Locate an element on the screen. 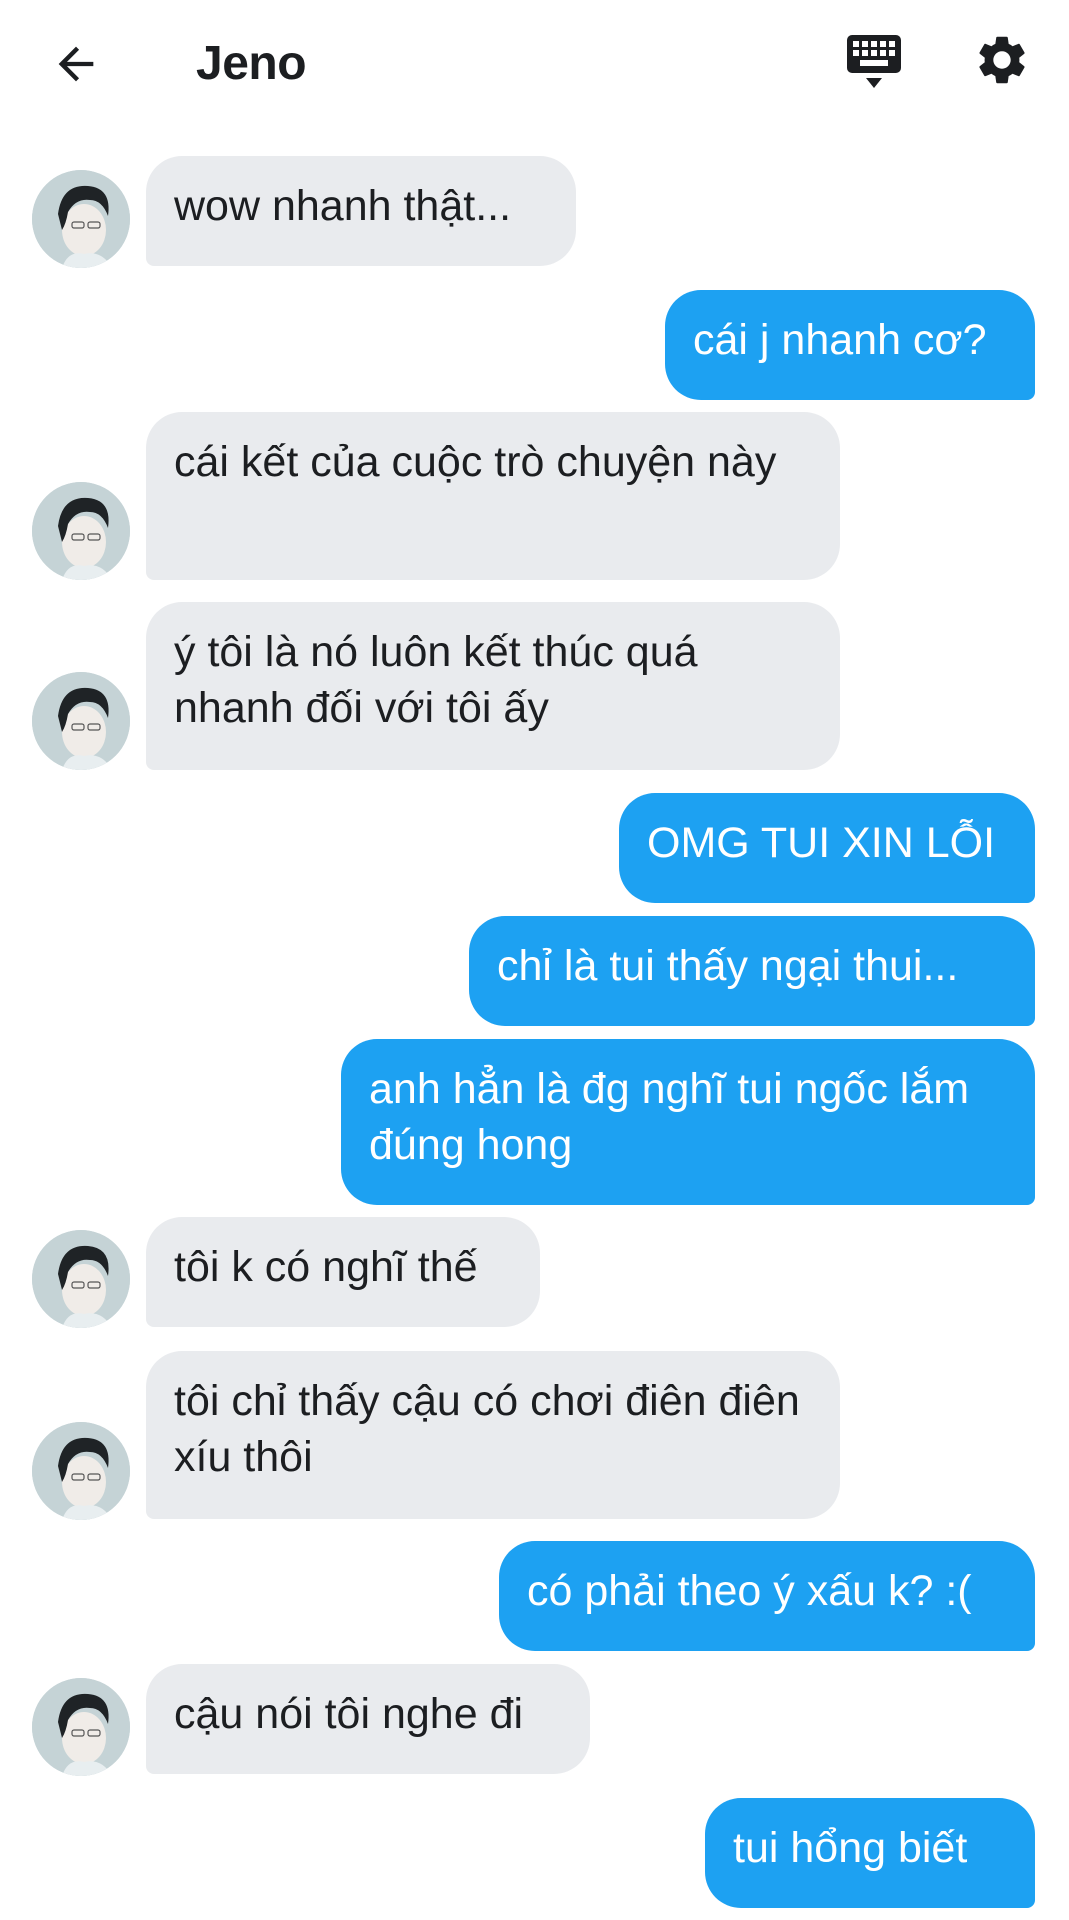  keyboard-icon is located at coordinates (874, 61).